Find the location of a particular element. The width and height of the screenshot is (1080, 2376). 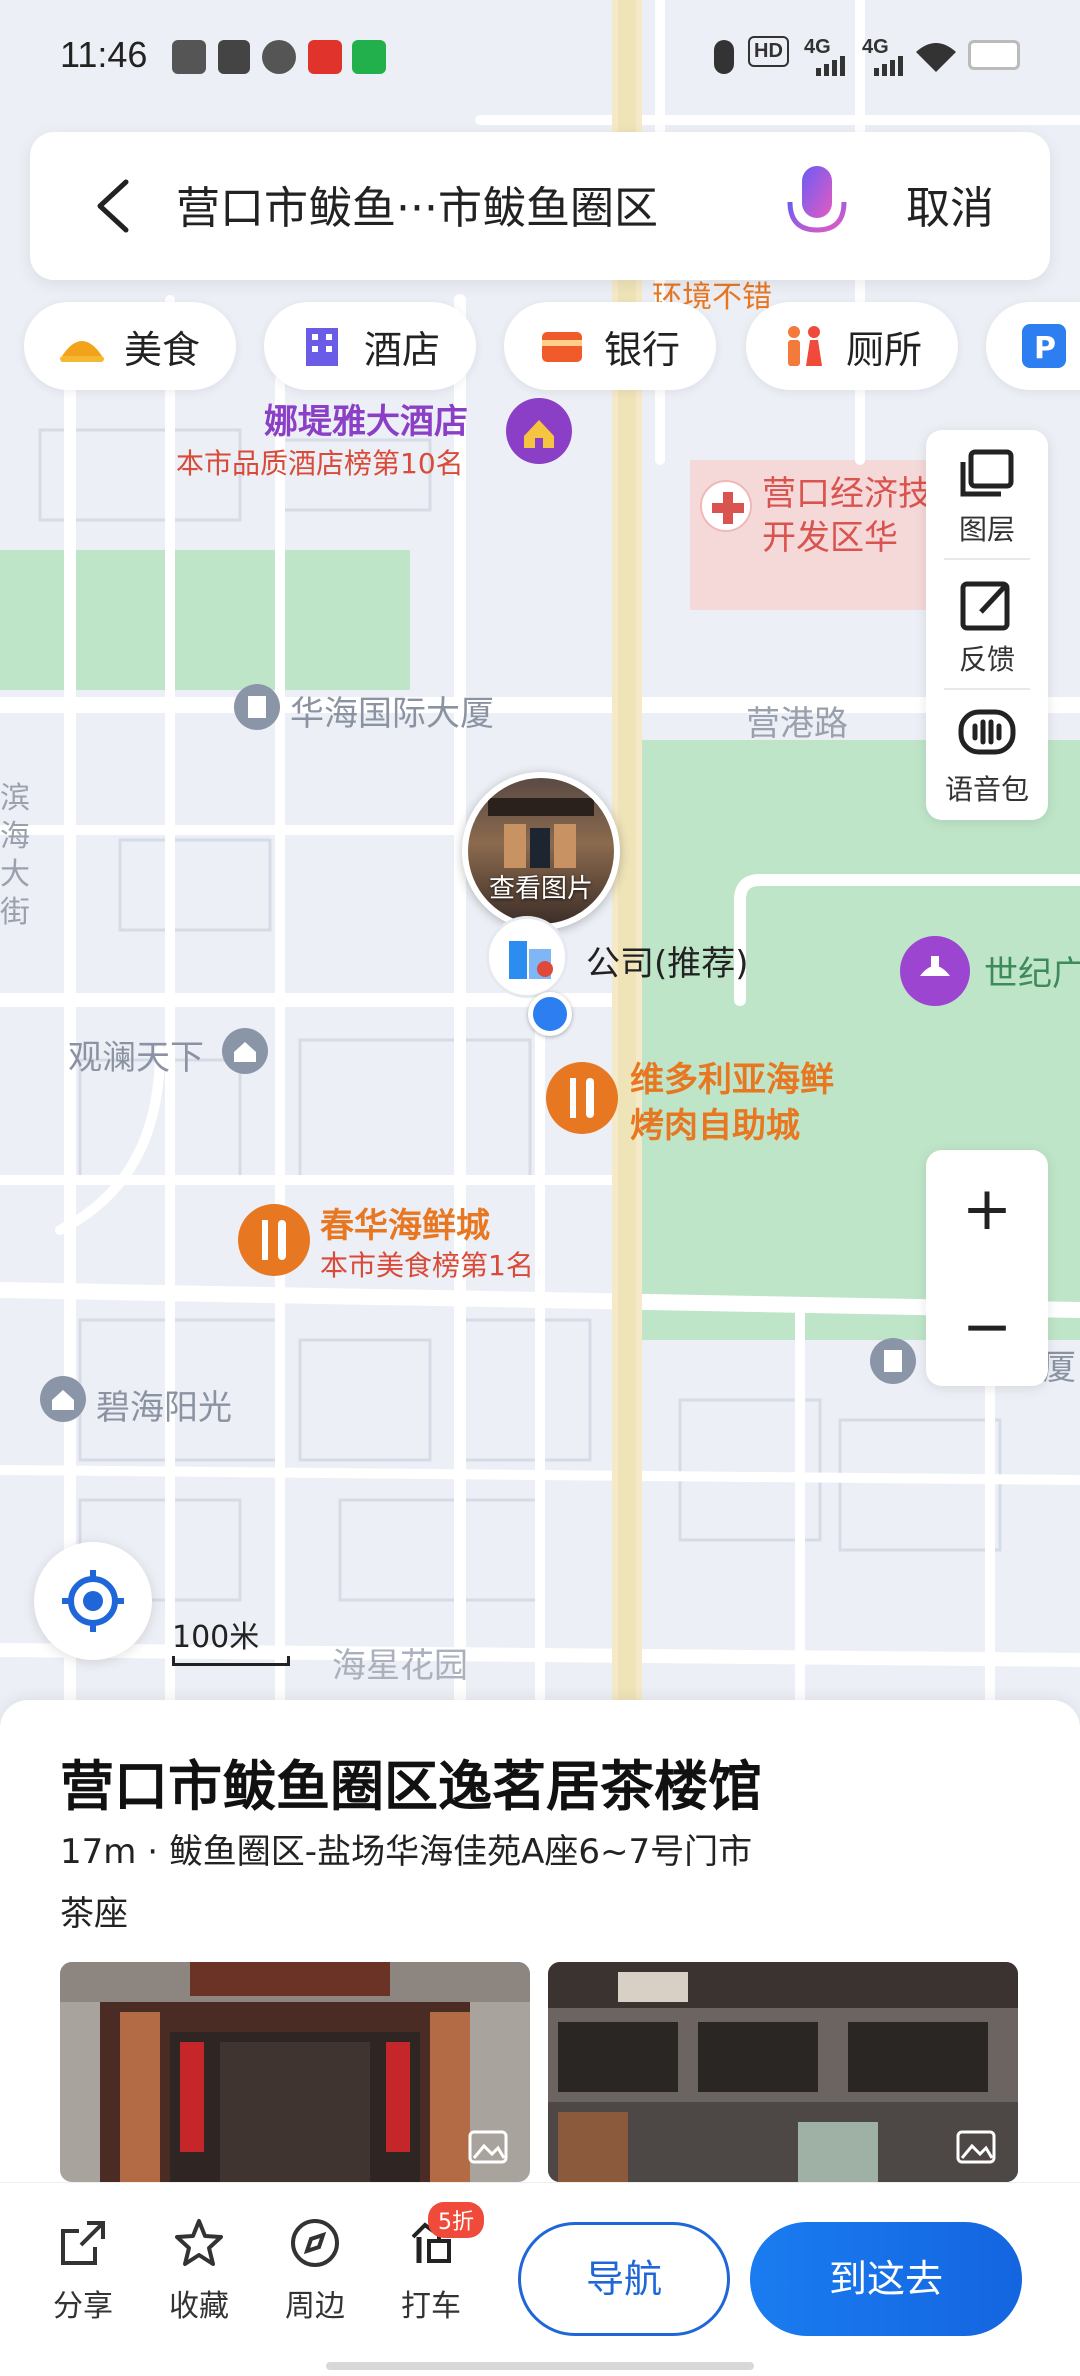

feedback-label: 反馈 is located at coordinates (986, 659).